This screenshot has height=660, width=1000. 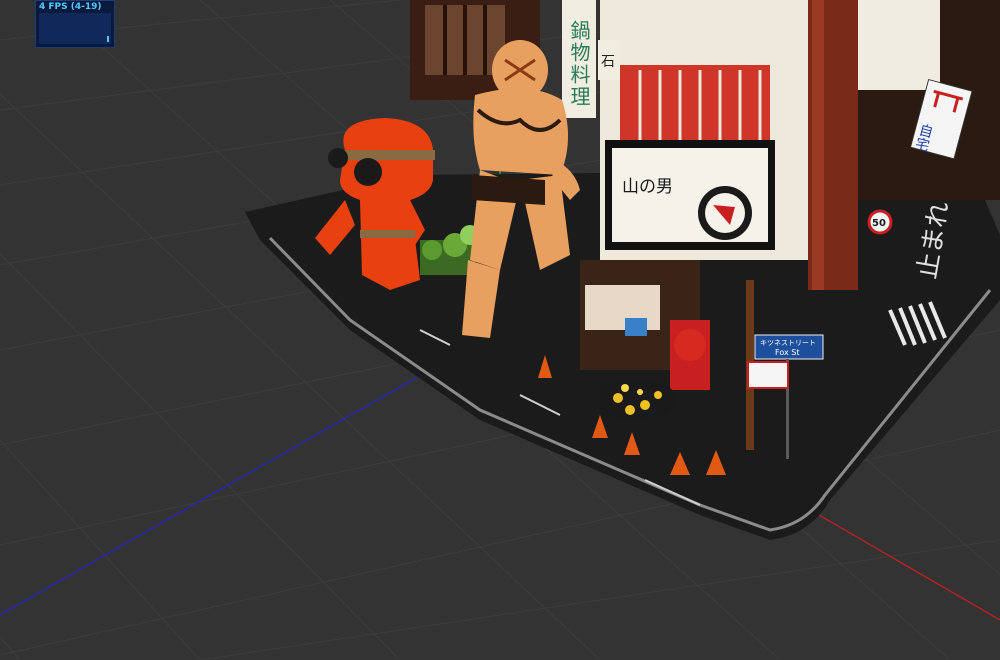 What do you see at coordinates (787, 352) in the screenshot?
I see `svg-text: Fox St` at bounding box center [787, 352].